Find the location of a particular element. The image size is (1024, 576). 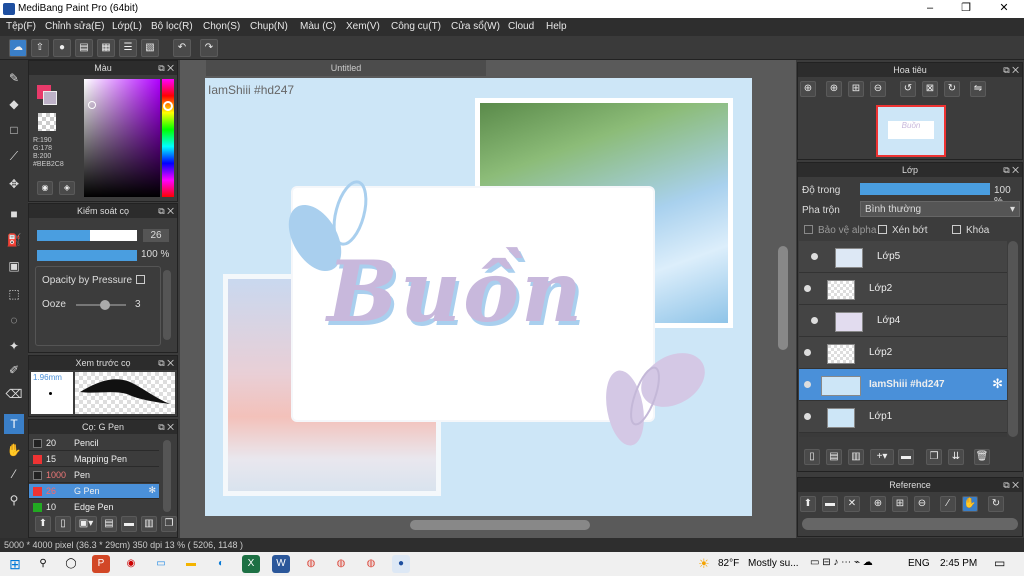

size-value: 26 is located at coordinates (156, 235).